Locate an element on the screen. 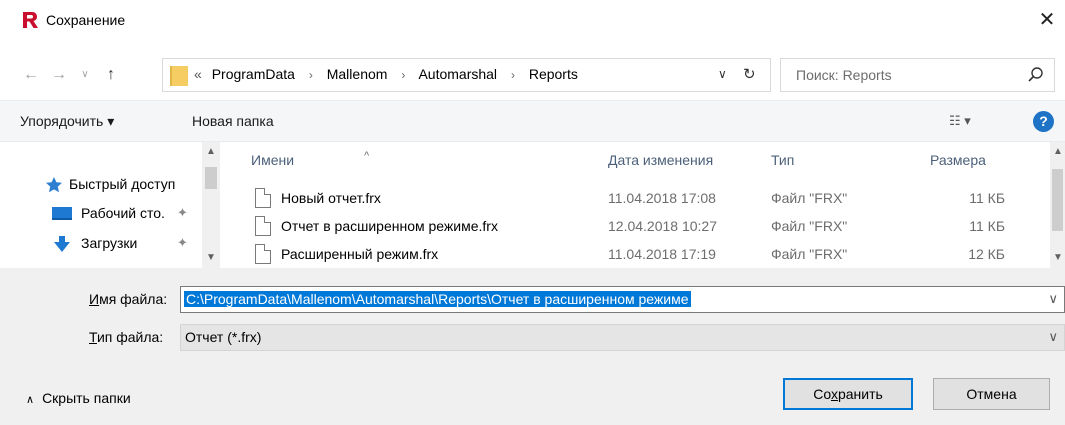 The image size is (1065, 425). column-header-date: Дата изменения is located at coordinates (660, 160).